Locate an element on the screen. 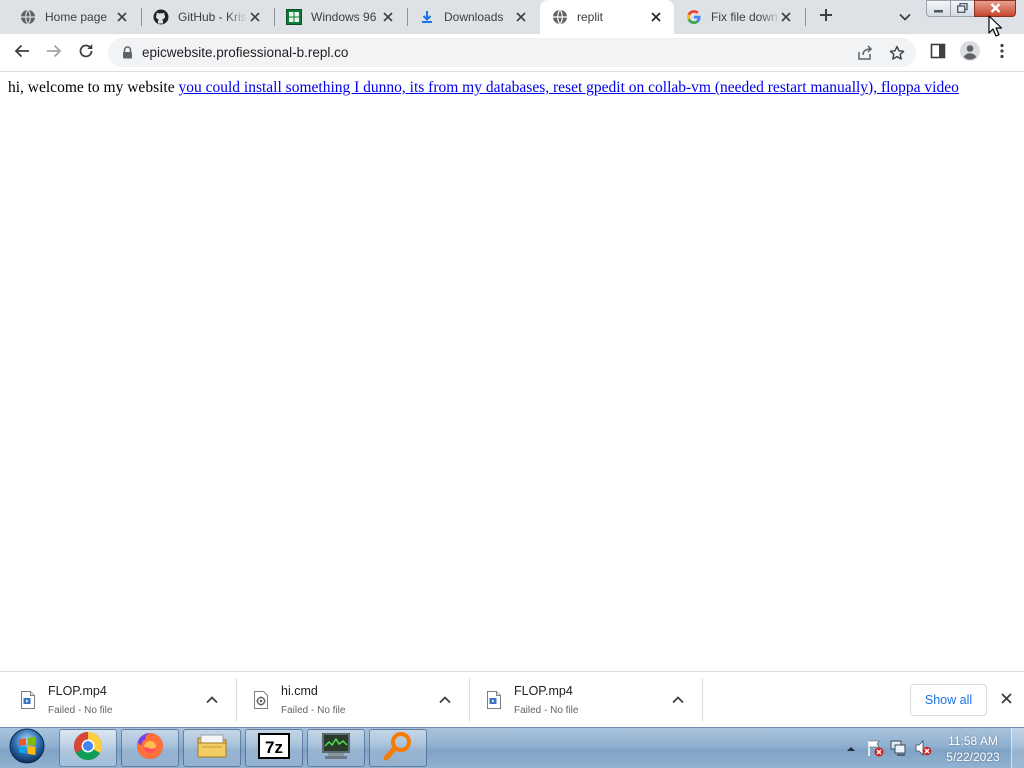 This screenshot has width=1024, height=768. github-icon is located at coordinates (161, 17).